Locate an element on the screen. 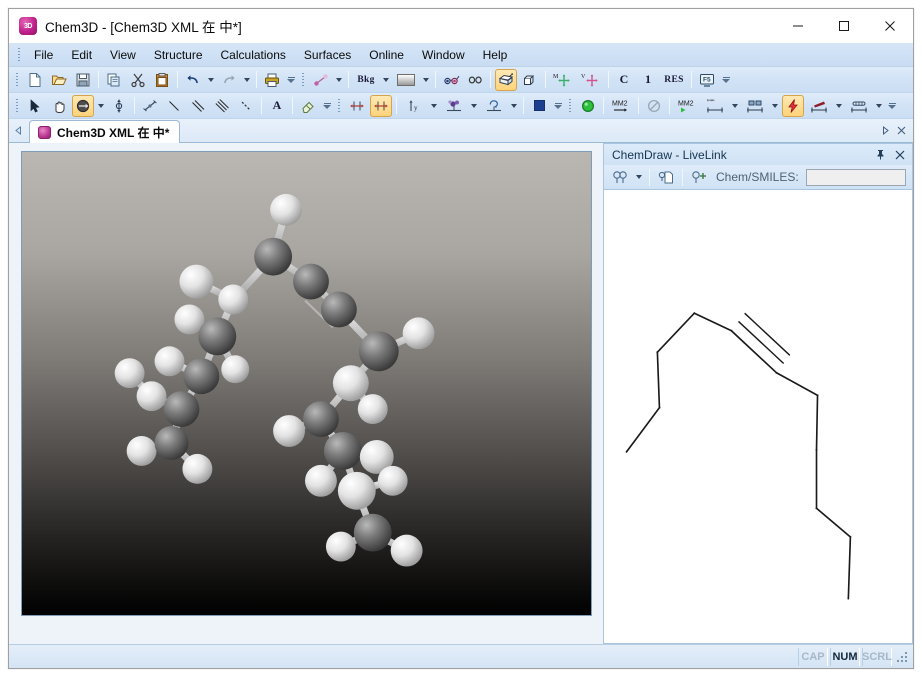 The width and height of the screenshot is (922, 677). menu-online: Online is located at coordinates (386, 55).